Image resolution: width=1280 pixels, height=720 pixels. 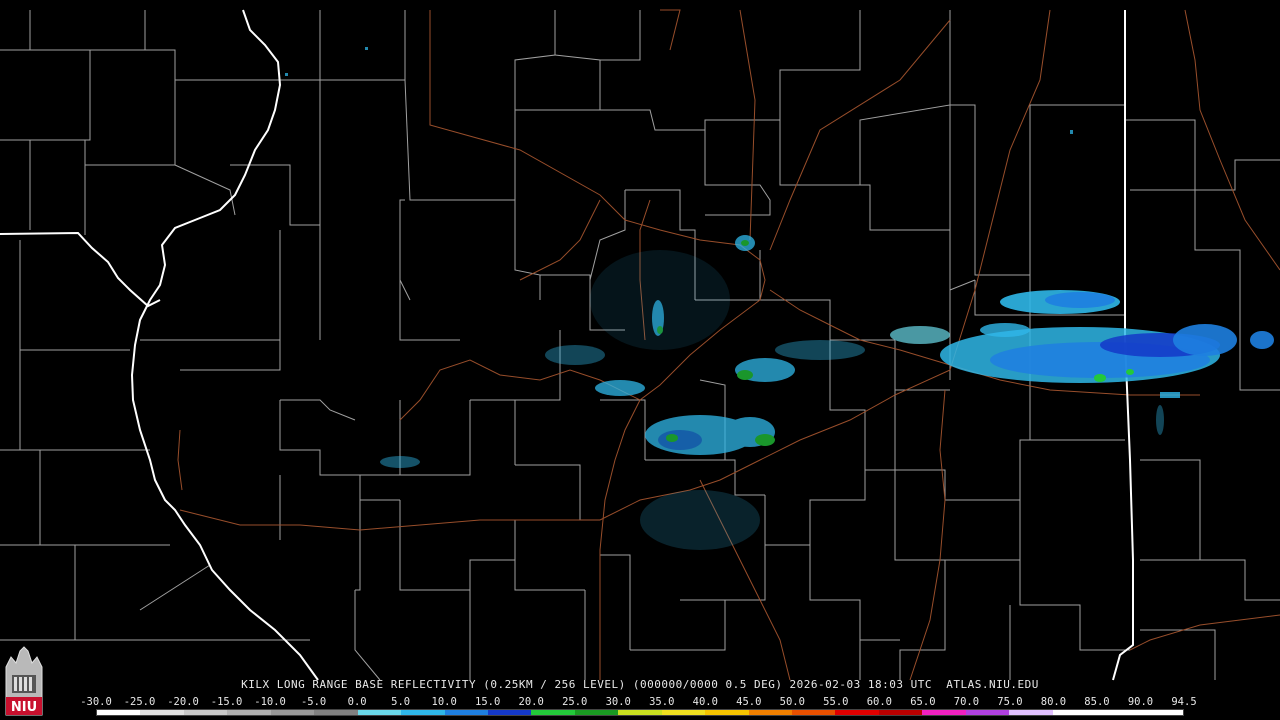 What do you see at coordinates (575, 702) in the screenshot?
I see `scale-label: 25.0` at bounding box center [575, 702].